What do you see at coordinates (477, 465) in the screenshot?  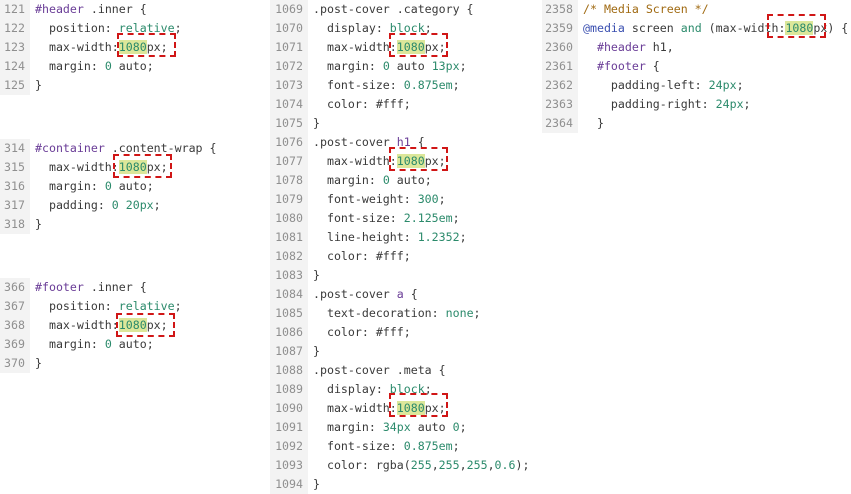 I see `code-token: 255` at bounding box center [477, 465].